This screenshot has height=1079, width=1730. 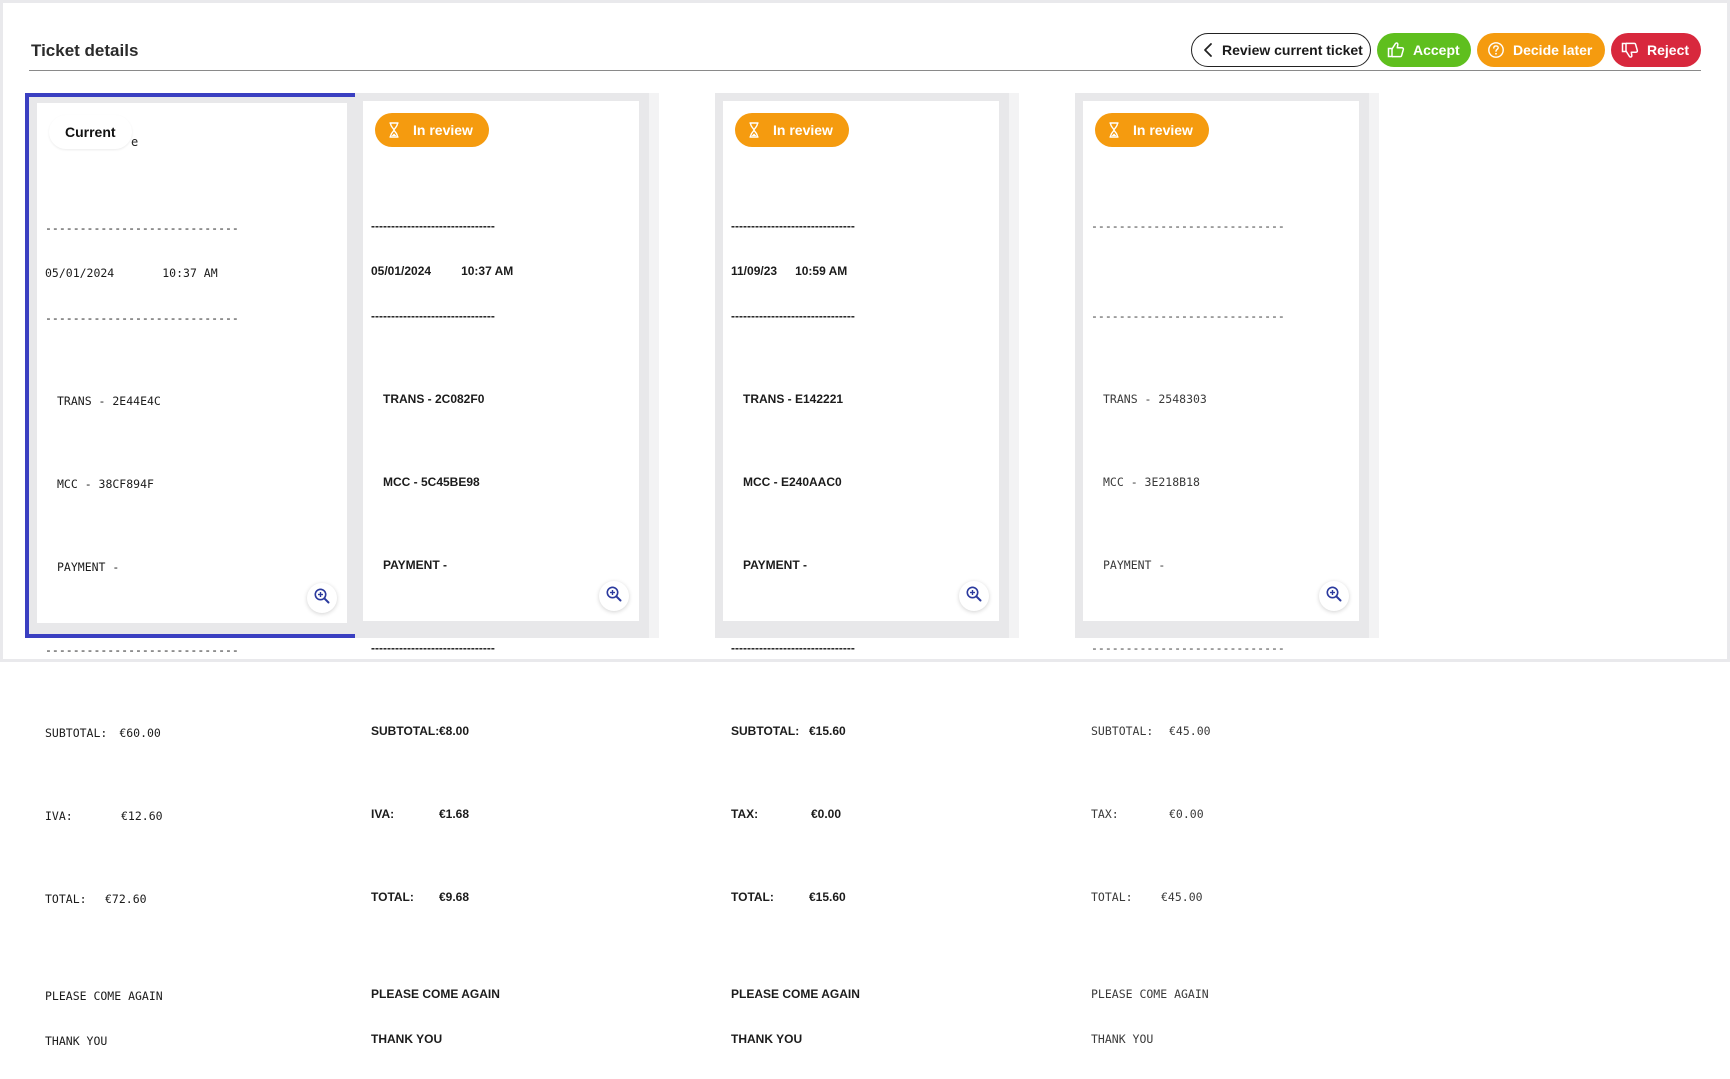 What do you see at coordinates (501, 814) in the screenshot?
I see `receipt-tax-row: IVA: €1.68` at bounding box center [501, 814].